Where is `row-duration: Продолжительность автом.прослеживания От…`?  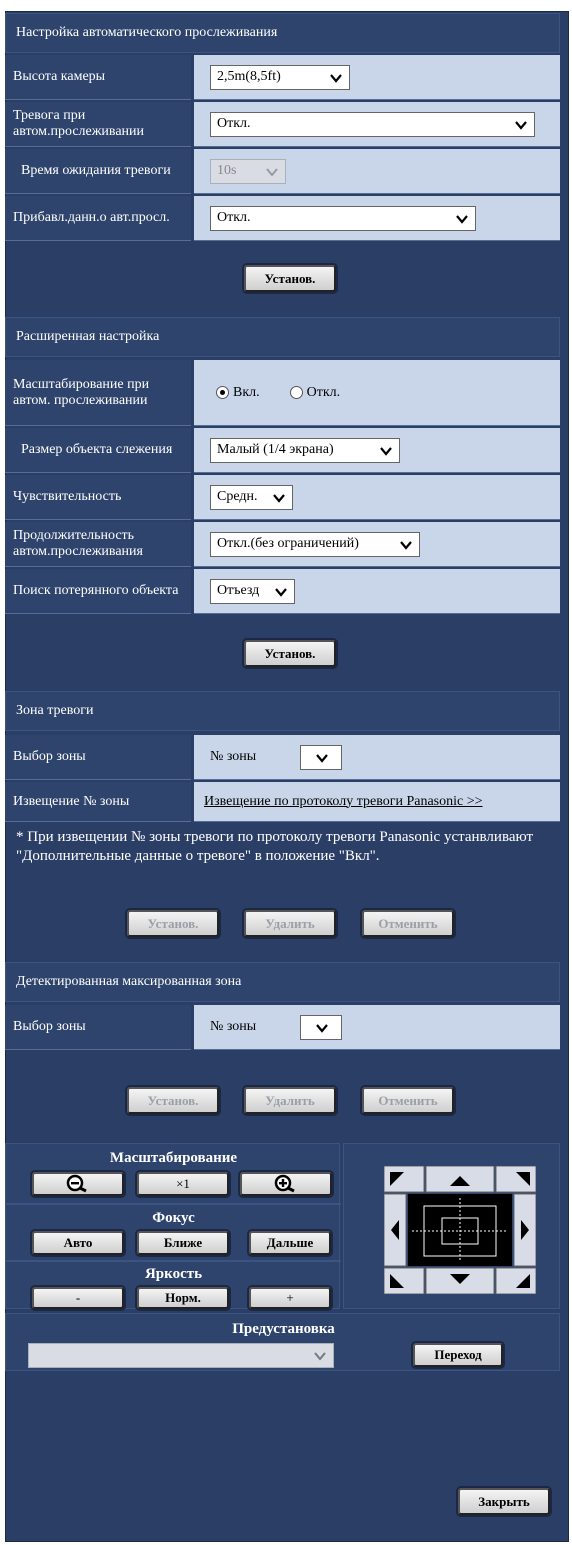
row-duration: Продолжительность автом.прослеживания От… is located at coordinates (282, 544).